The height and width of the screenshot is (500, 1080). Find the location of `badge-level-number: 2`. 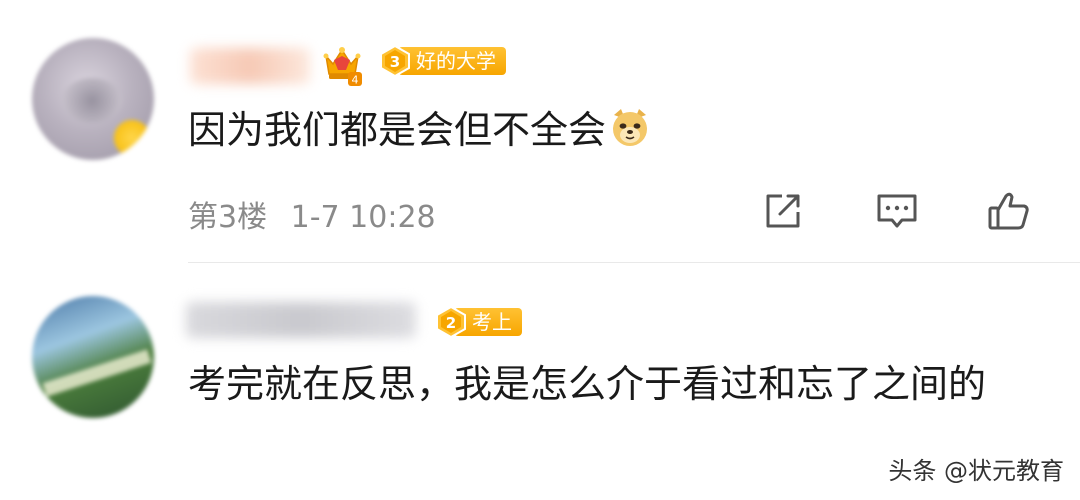

badge-level-number: 2 is located at coordinates (451, 323).